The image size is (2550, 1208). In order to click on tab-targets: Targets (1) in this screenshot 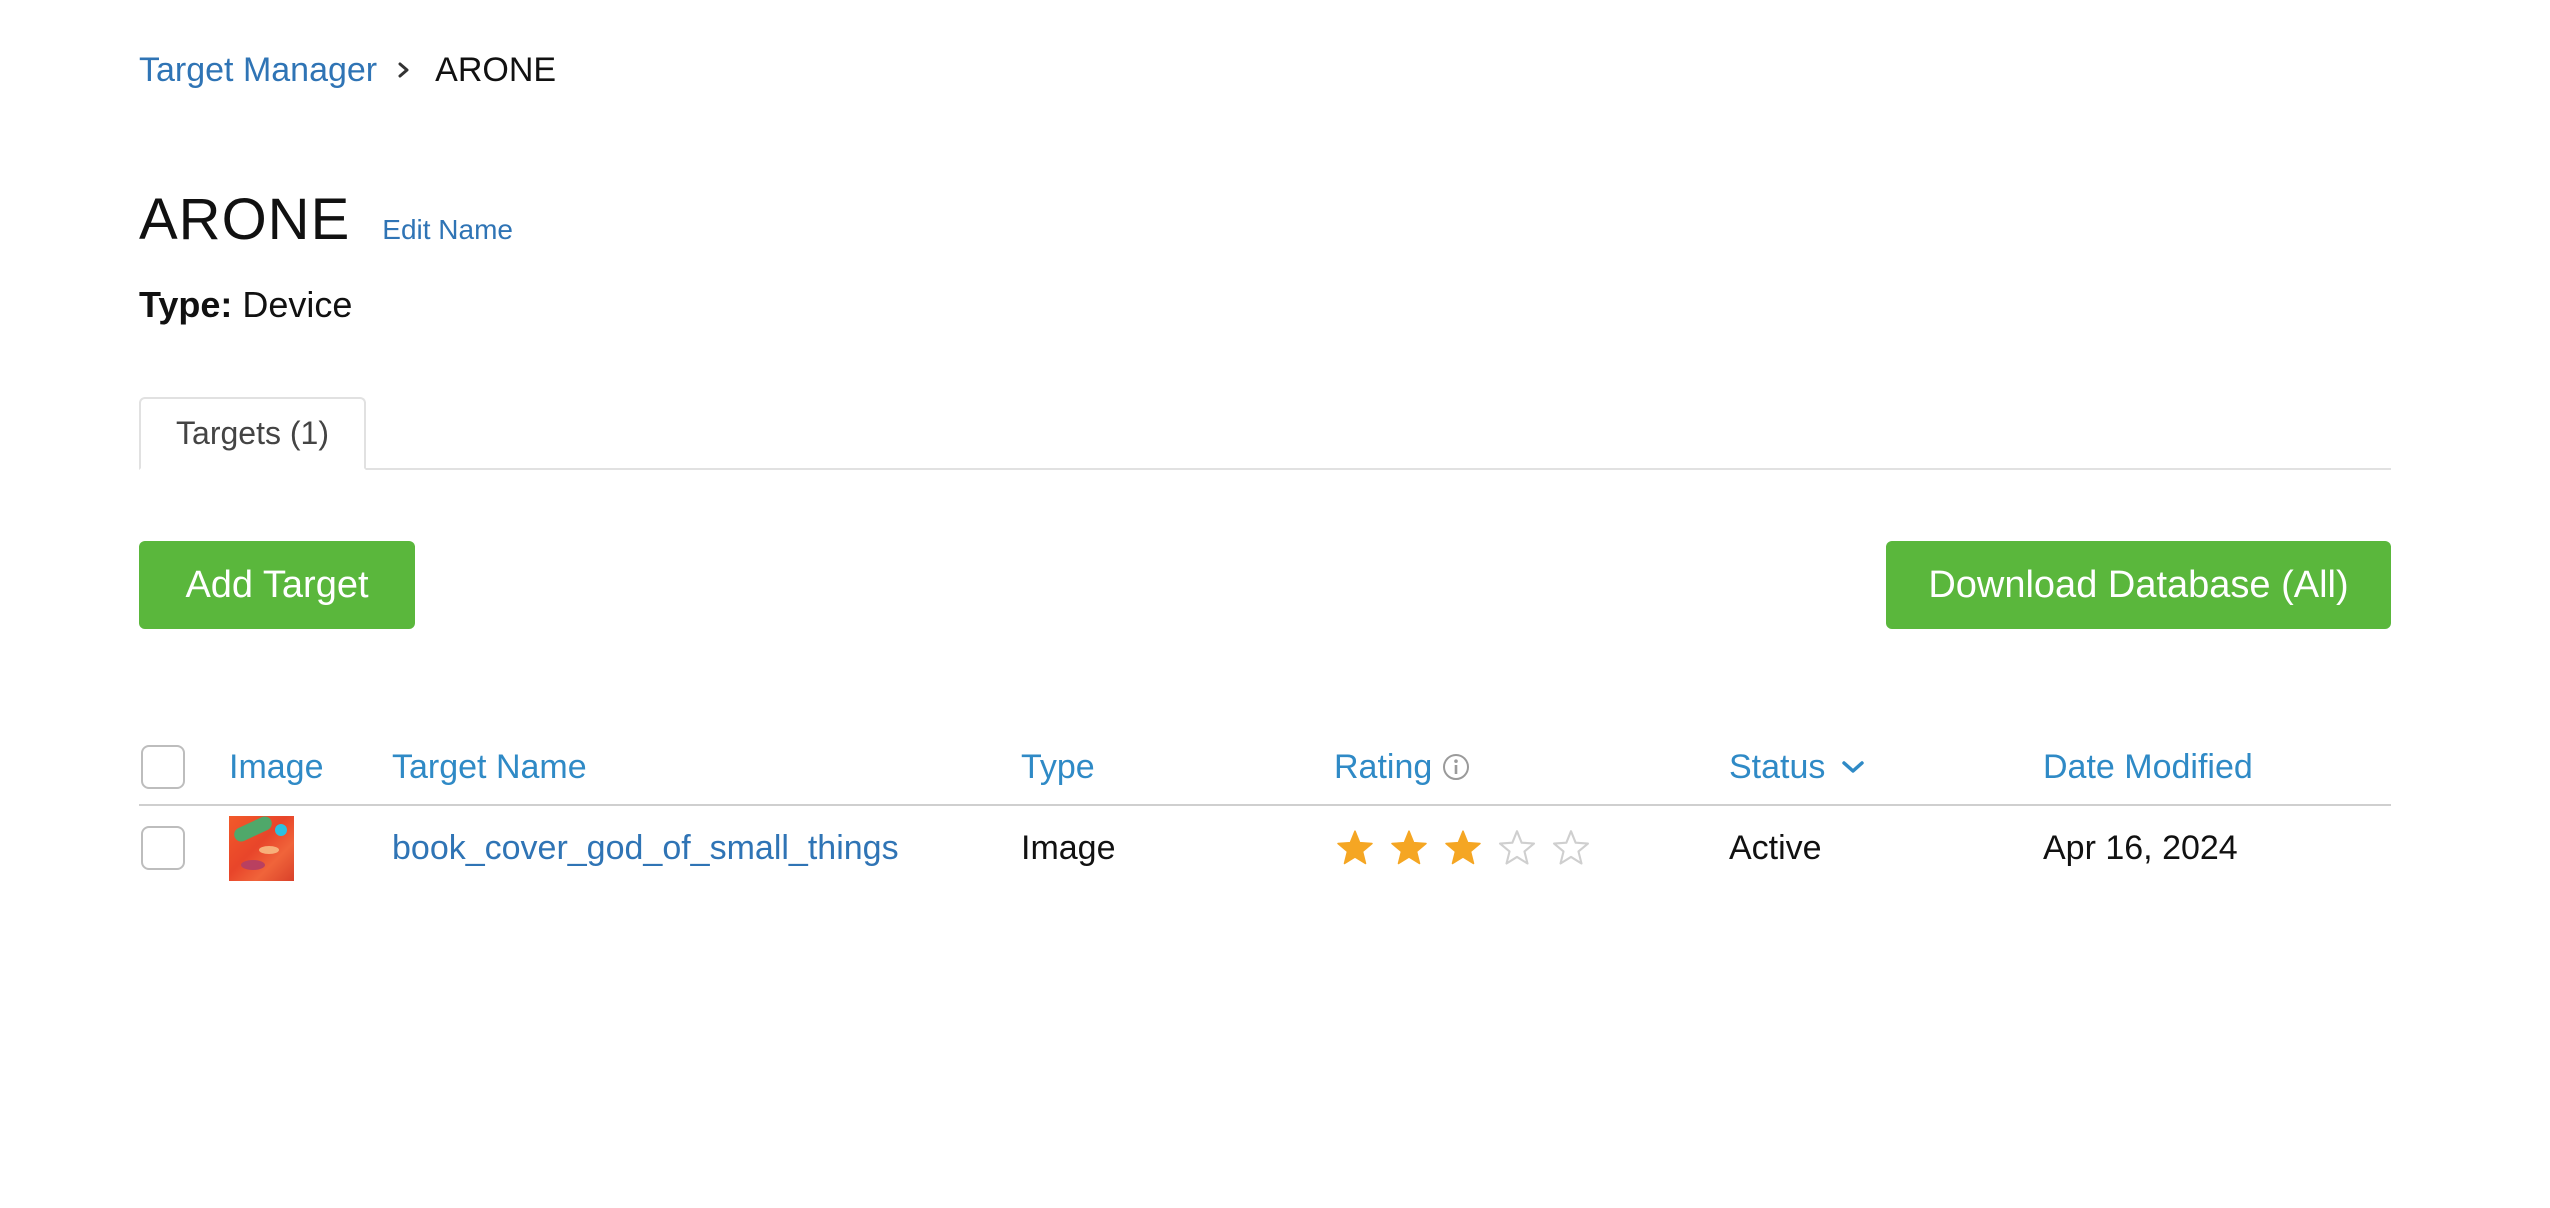, I will do `click(252, 433)`.